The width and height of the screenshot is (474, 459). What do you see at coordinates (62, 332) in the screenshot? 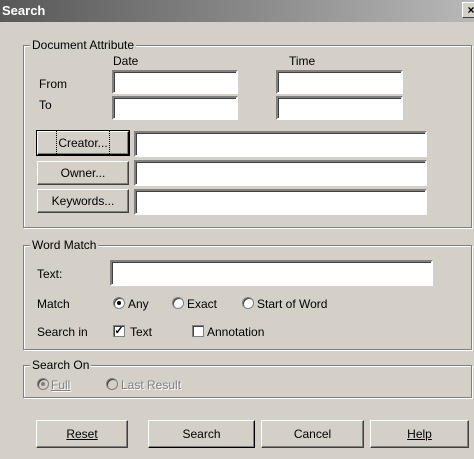
I see `search-in-label: Search in` at bounding box center [62, 332].